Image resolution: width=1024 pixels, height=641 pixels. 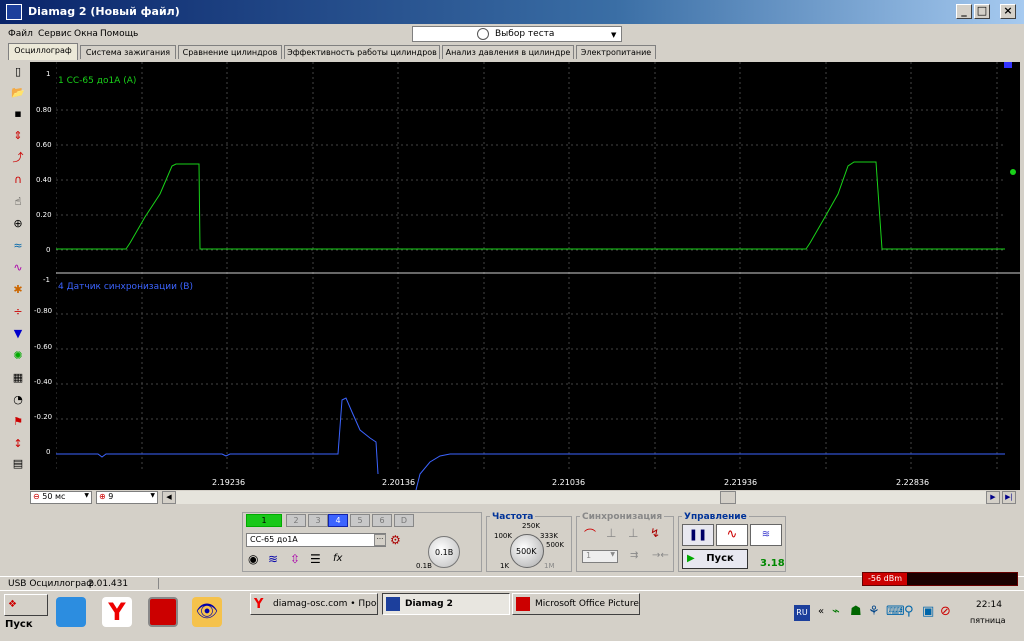 What do you see at coordinates (380, 540) in the screenshot?
I see `sensor-browse-button: ···` at bounding box center [380, 540].